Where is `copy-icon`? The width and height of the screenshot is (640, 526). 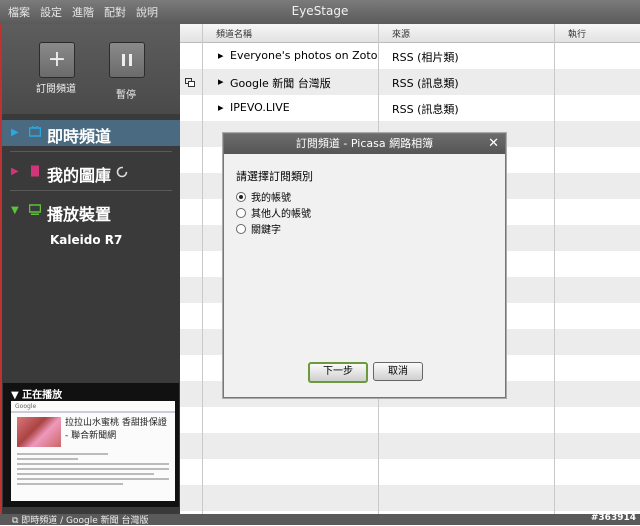 copy-icon is located at coordinates (190, 82).